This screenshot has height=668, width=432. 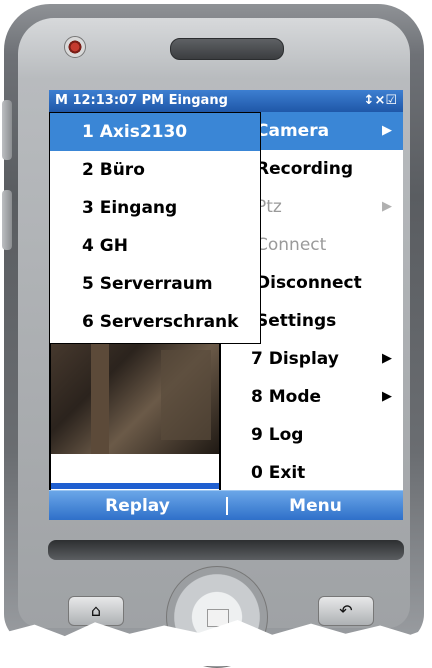 What do you see at coordinates (380, 100) in the screenshot?
I see `status-icons: ↕×☑` at bounding box center [380, 100].